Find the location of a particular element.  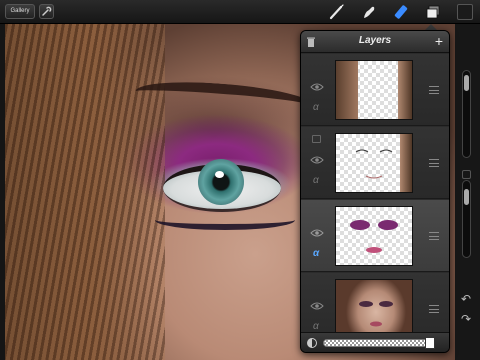

eraser-tool-button is located at coordinates (401, 12).